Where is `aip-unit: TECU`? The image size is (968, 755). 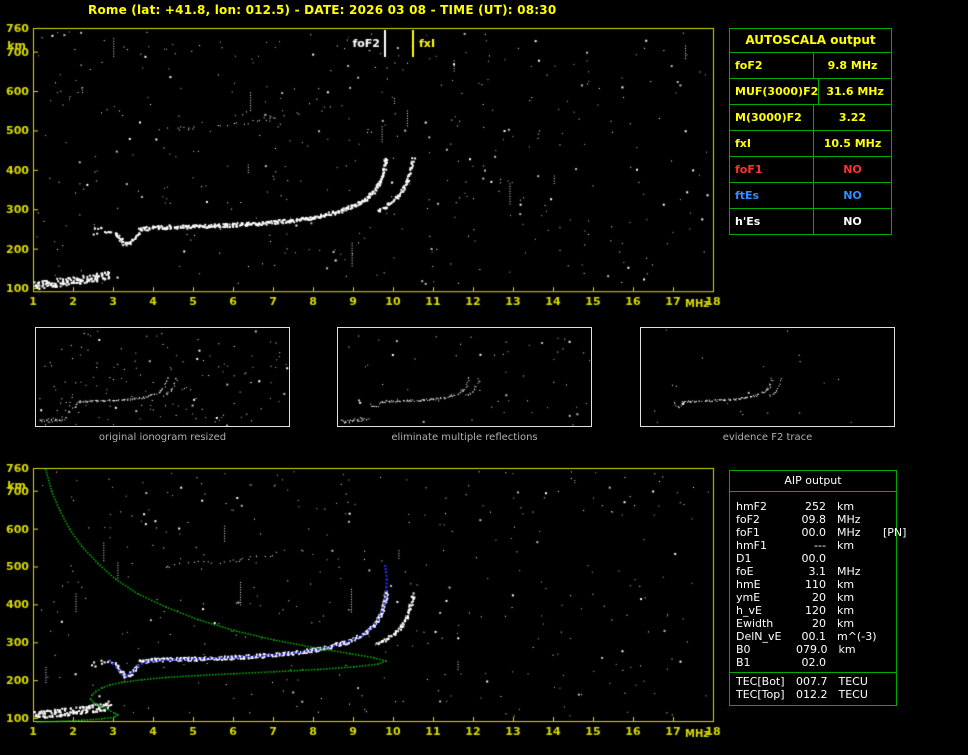 aip-unit: TECU is located at coordinates (853, 681).